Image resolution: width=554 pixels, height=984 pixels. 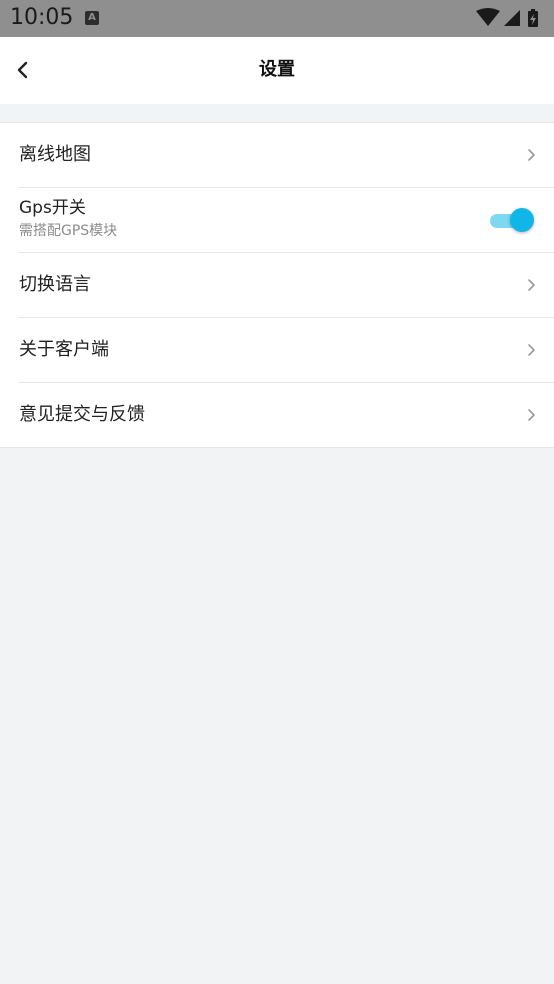 I want to click on status-time: 10:05, so click(x=42, y=17).